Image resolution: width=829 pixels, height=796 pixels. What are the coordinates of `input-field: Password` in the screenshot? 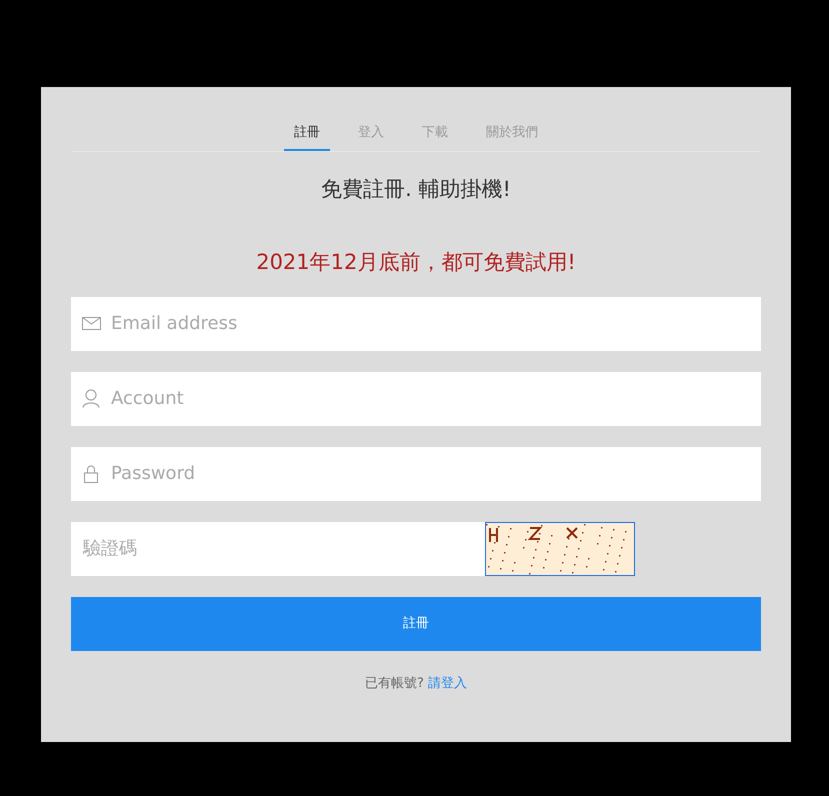 It's located at (416, 473).